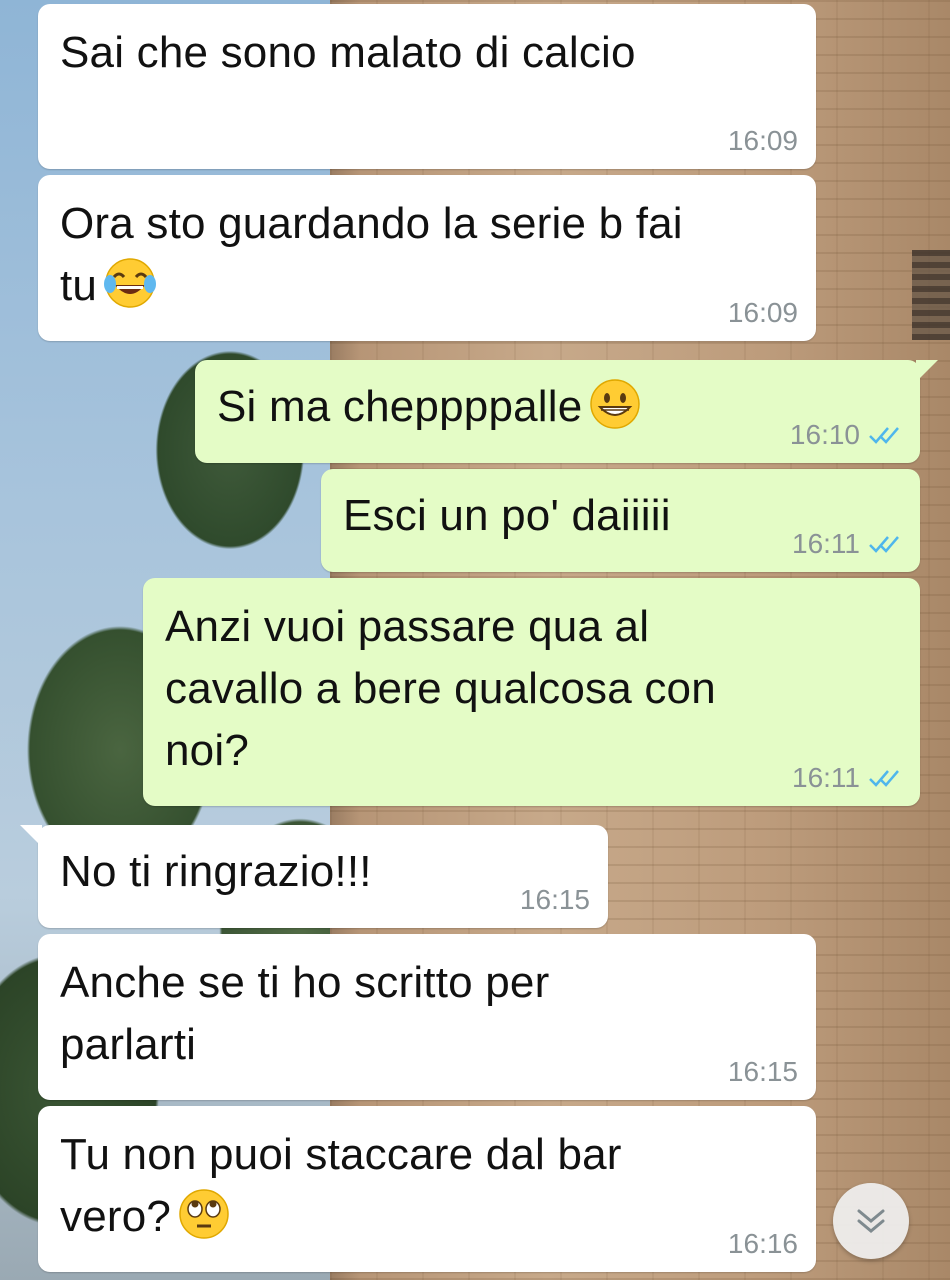 Image resolution: width=950 pixels, height=1280 pixels. I want to click on grinning-face-icon, so click(615, 404).